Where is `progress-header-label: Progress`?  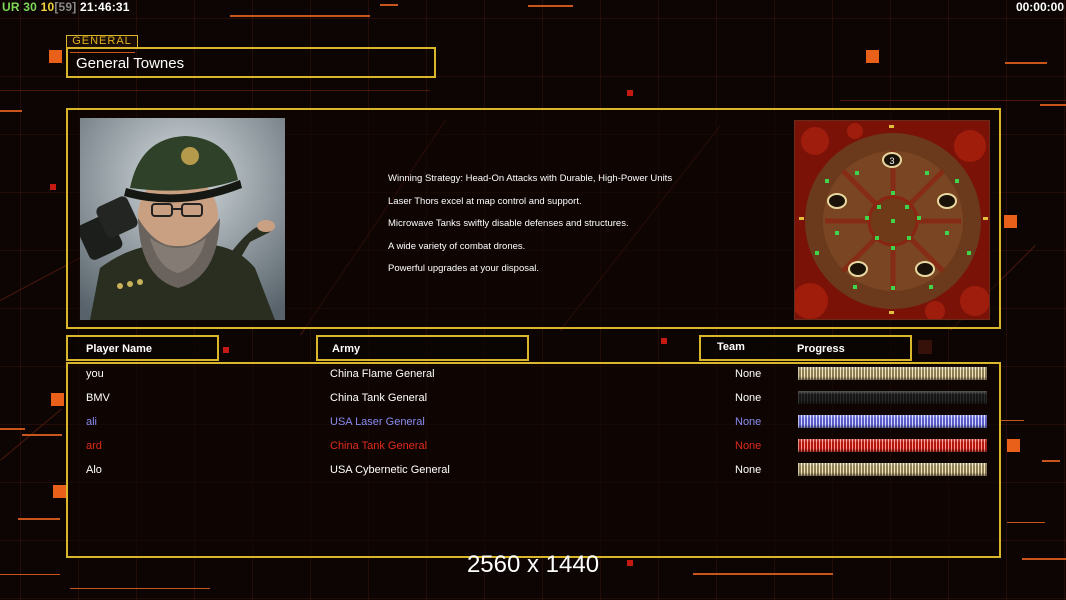
progress-header-label: Progress is located at coordinates (821, 349).